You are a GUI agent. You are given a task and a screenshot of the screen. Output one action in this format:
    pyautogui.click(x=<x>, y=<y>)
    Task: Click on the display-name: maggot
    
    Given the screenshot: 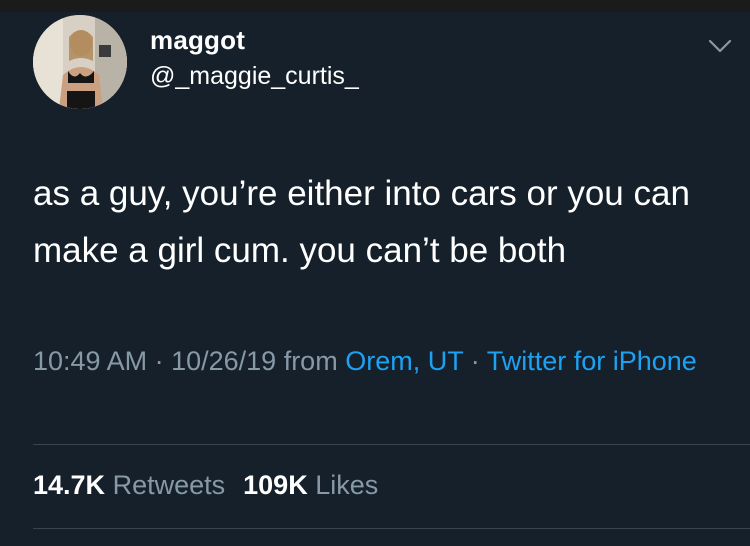 What is the action you would take?
    pyautogui.click(x=197, y=40)
    